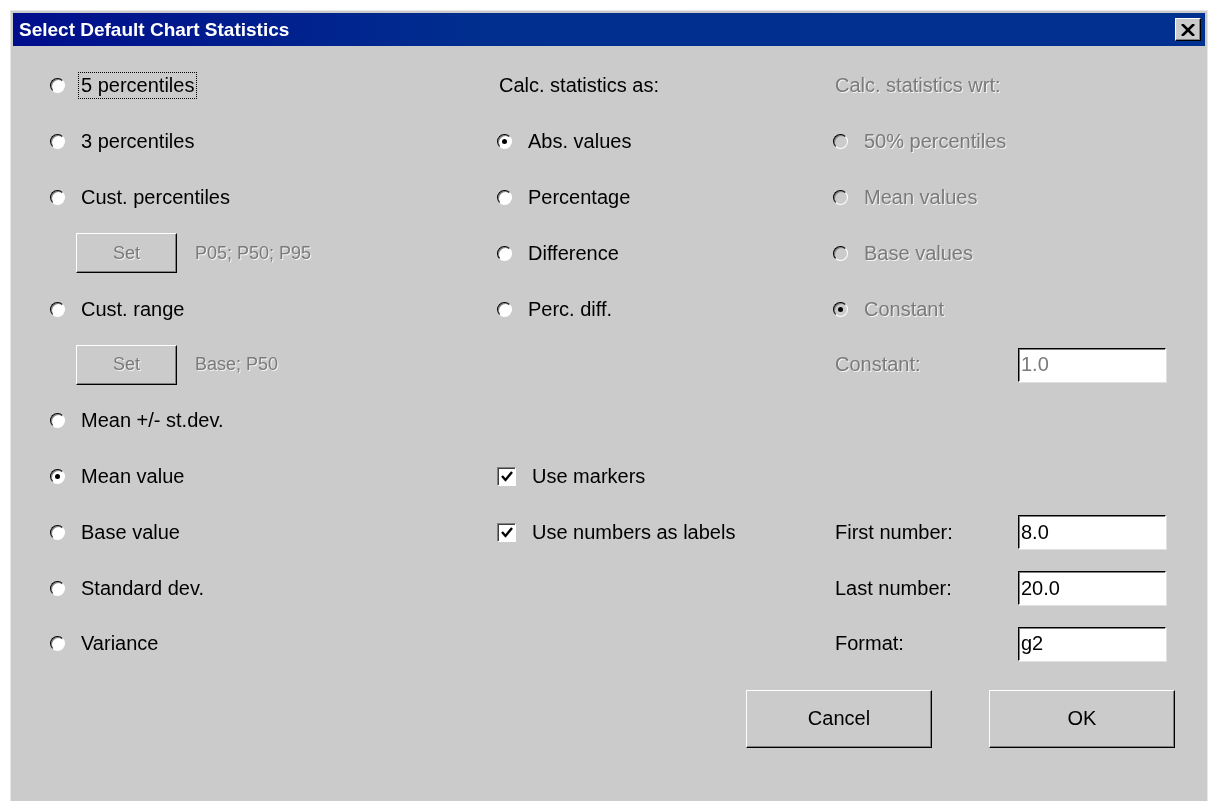 This screenshot has height=801, width=1214. What do you see at coordinates (839, 718) in the screenshot?
I see `dialog-button: Cancel` at bounding box center [839, 718].